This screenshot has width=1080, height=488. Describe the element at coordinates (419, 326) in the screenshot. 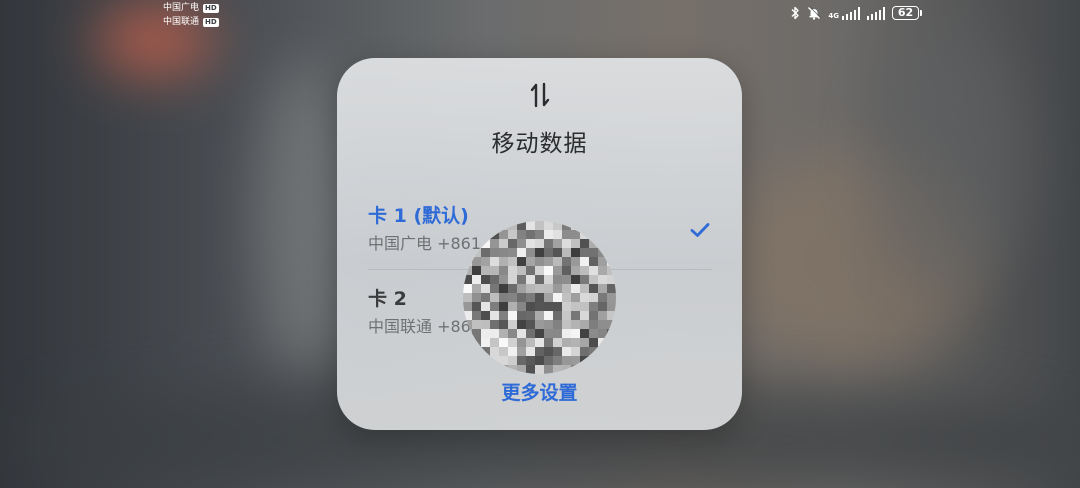

I see `sim-carrier-number: 中国联通 +86` at that location.